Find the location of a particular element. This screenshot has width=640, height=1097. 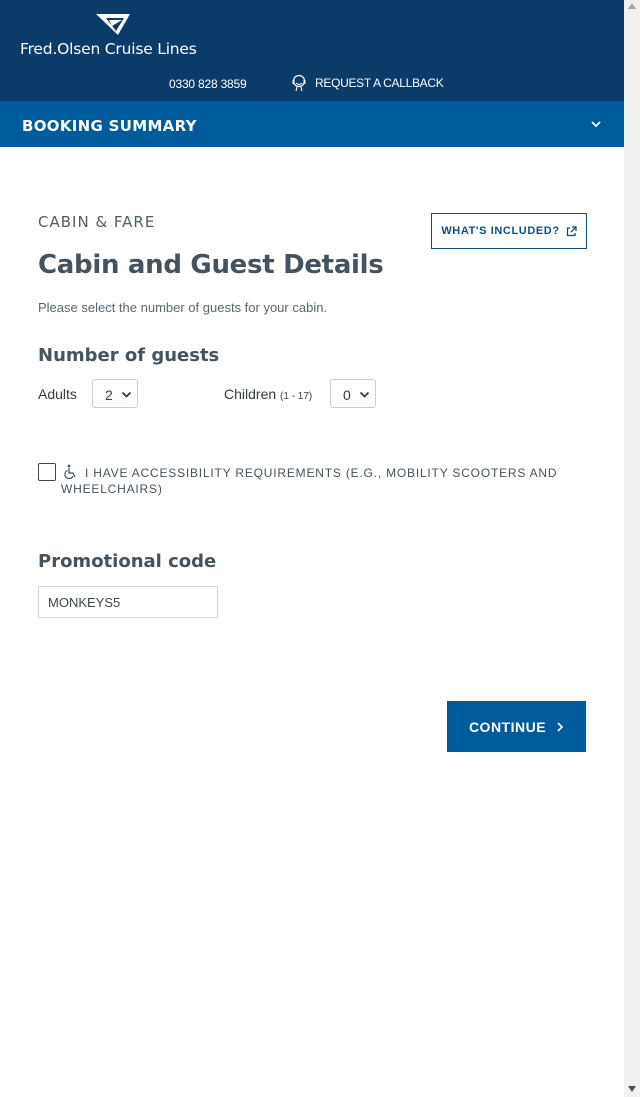

scroll-down-icon is located at coordinates (632, 1089).